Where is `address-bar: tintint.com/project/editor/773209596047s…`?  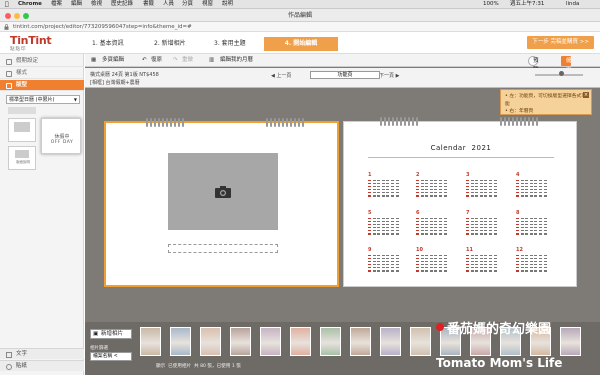 address-bar: tintint.com/project/editor/773209596047s… is located at coordinates (300, 27).